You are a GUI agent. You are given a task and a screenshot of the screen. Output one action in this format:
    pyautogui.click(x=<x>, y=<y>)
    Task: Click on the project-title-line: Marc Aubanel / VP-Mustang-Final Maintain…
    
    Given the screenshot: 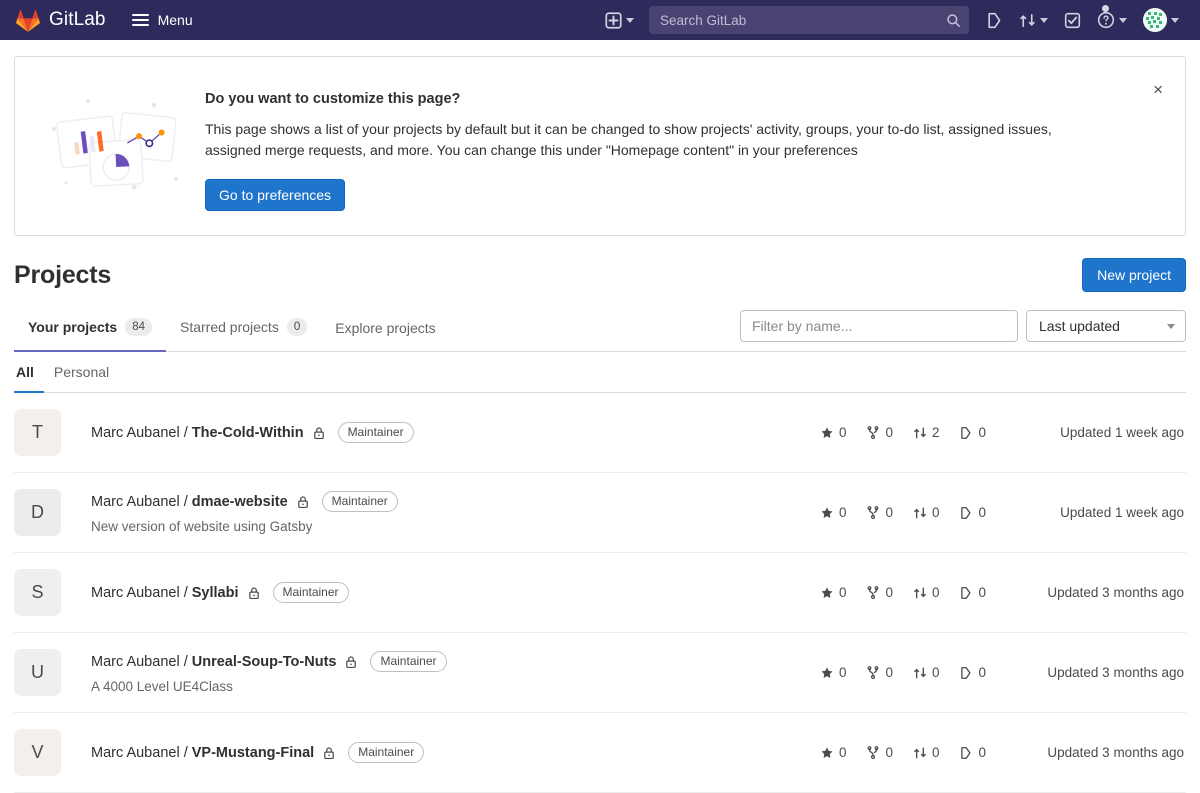 What is the action you would take?
    pyautogui.click(x=455, y=752)
    